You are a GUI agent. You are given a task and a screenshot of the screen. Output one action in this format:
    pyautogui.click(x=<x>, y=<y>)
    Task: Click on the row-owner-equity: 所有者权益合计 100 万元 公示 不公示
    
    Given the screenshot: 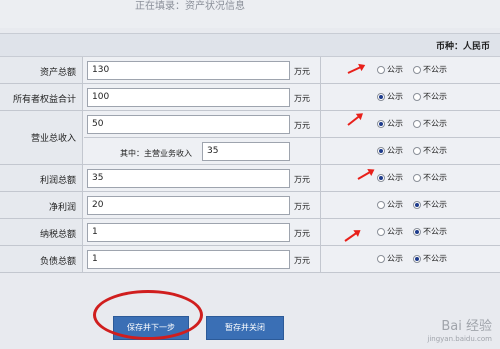 What is the action you would take?
    pyautogui.click(x=250, y=97)
    